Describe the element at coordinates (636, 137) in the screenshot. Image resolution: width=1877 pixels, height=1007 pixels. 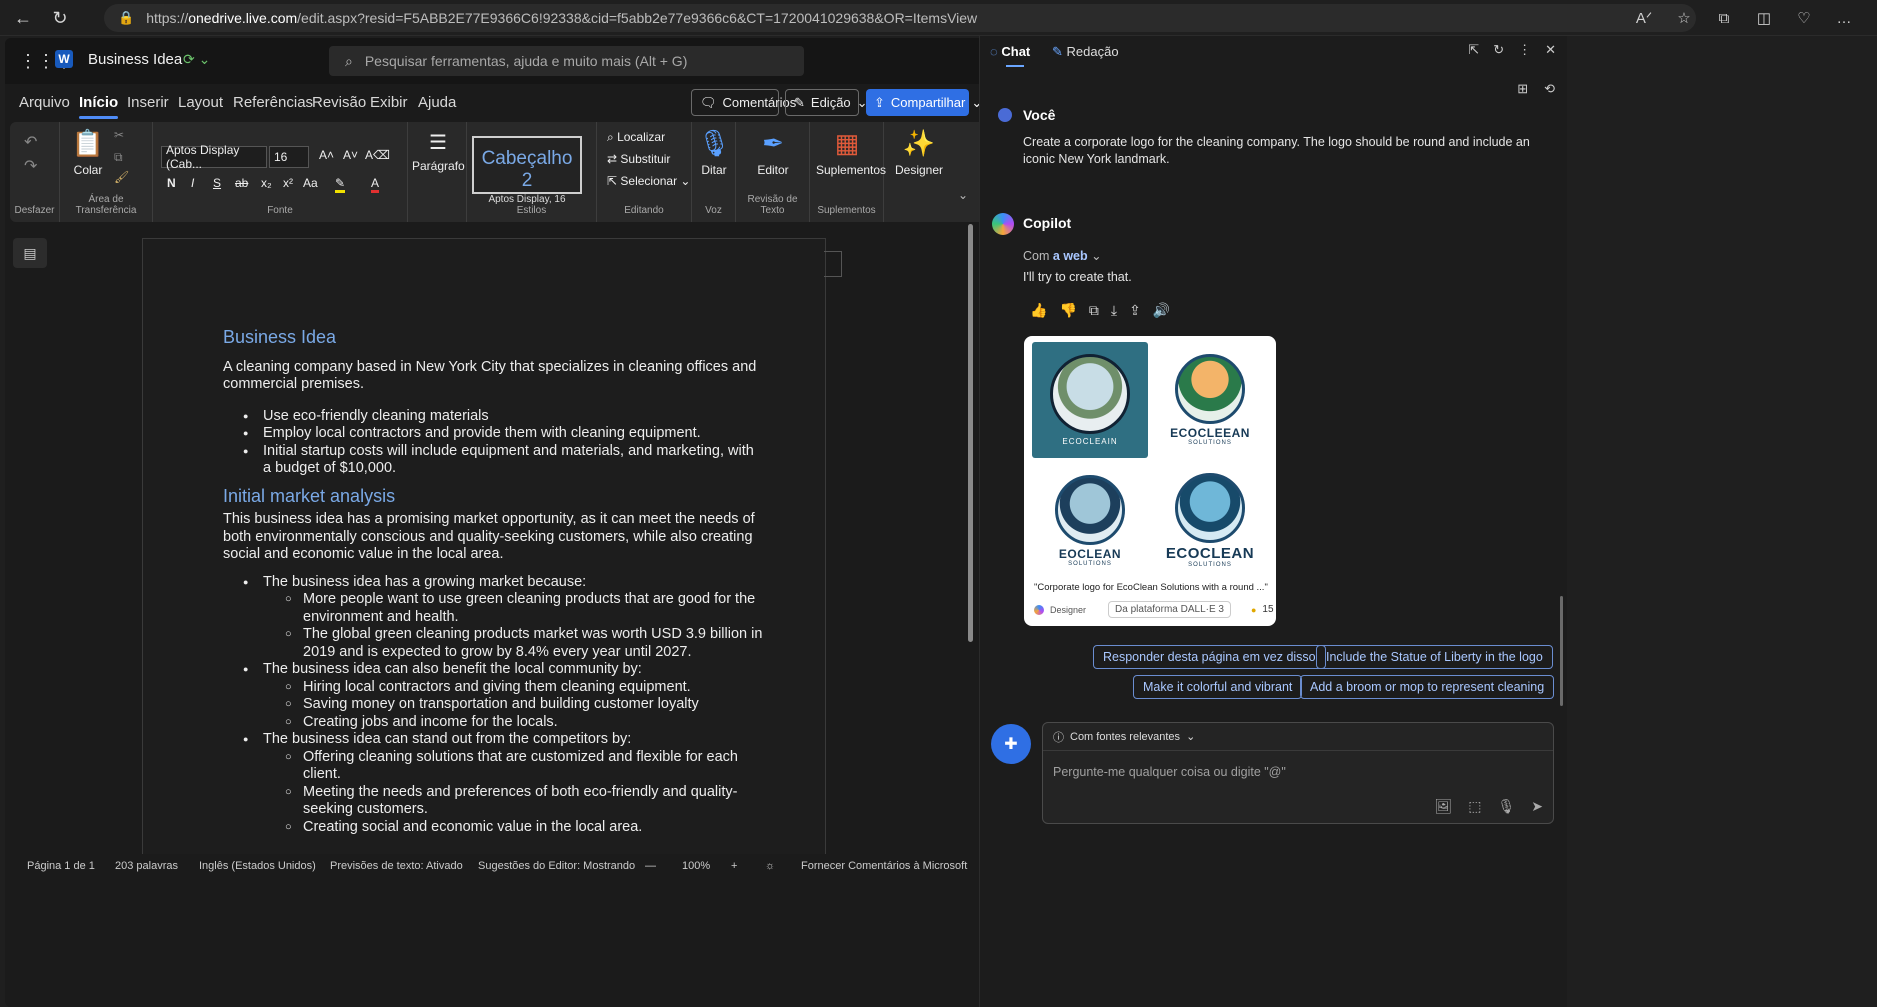
I see `find-button: ⌕ Localizar` at that location.